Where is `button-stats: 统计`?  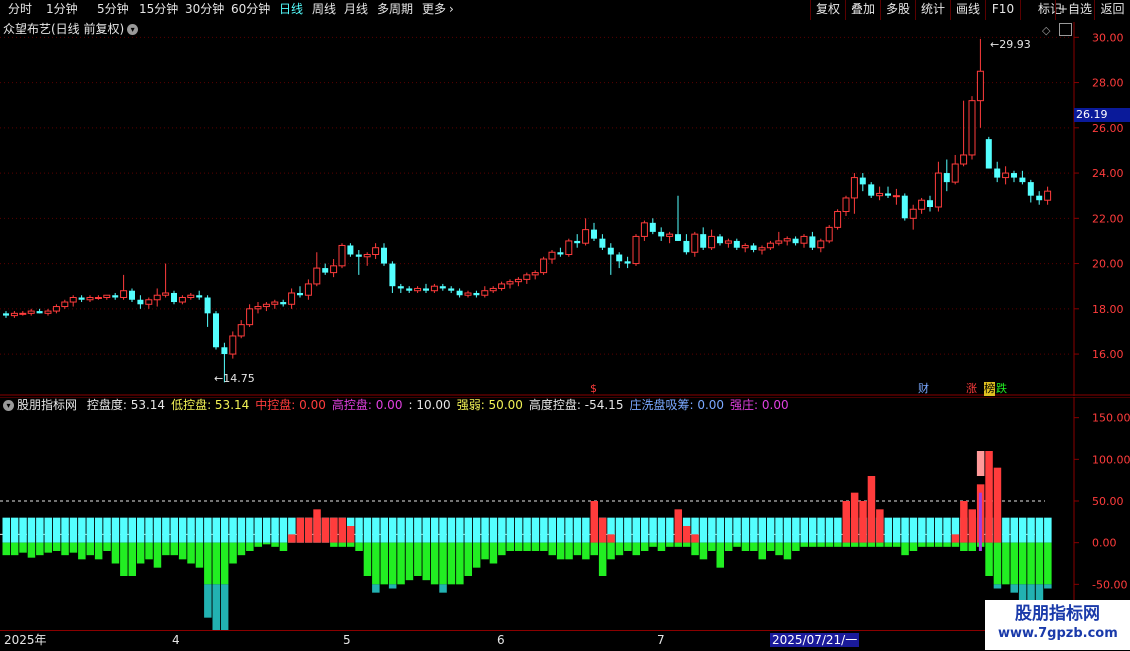
button-stats: 统计 is located at coordinates (932, 10).